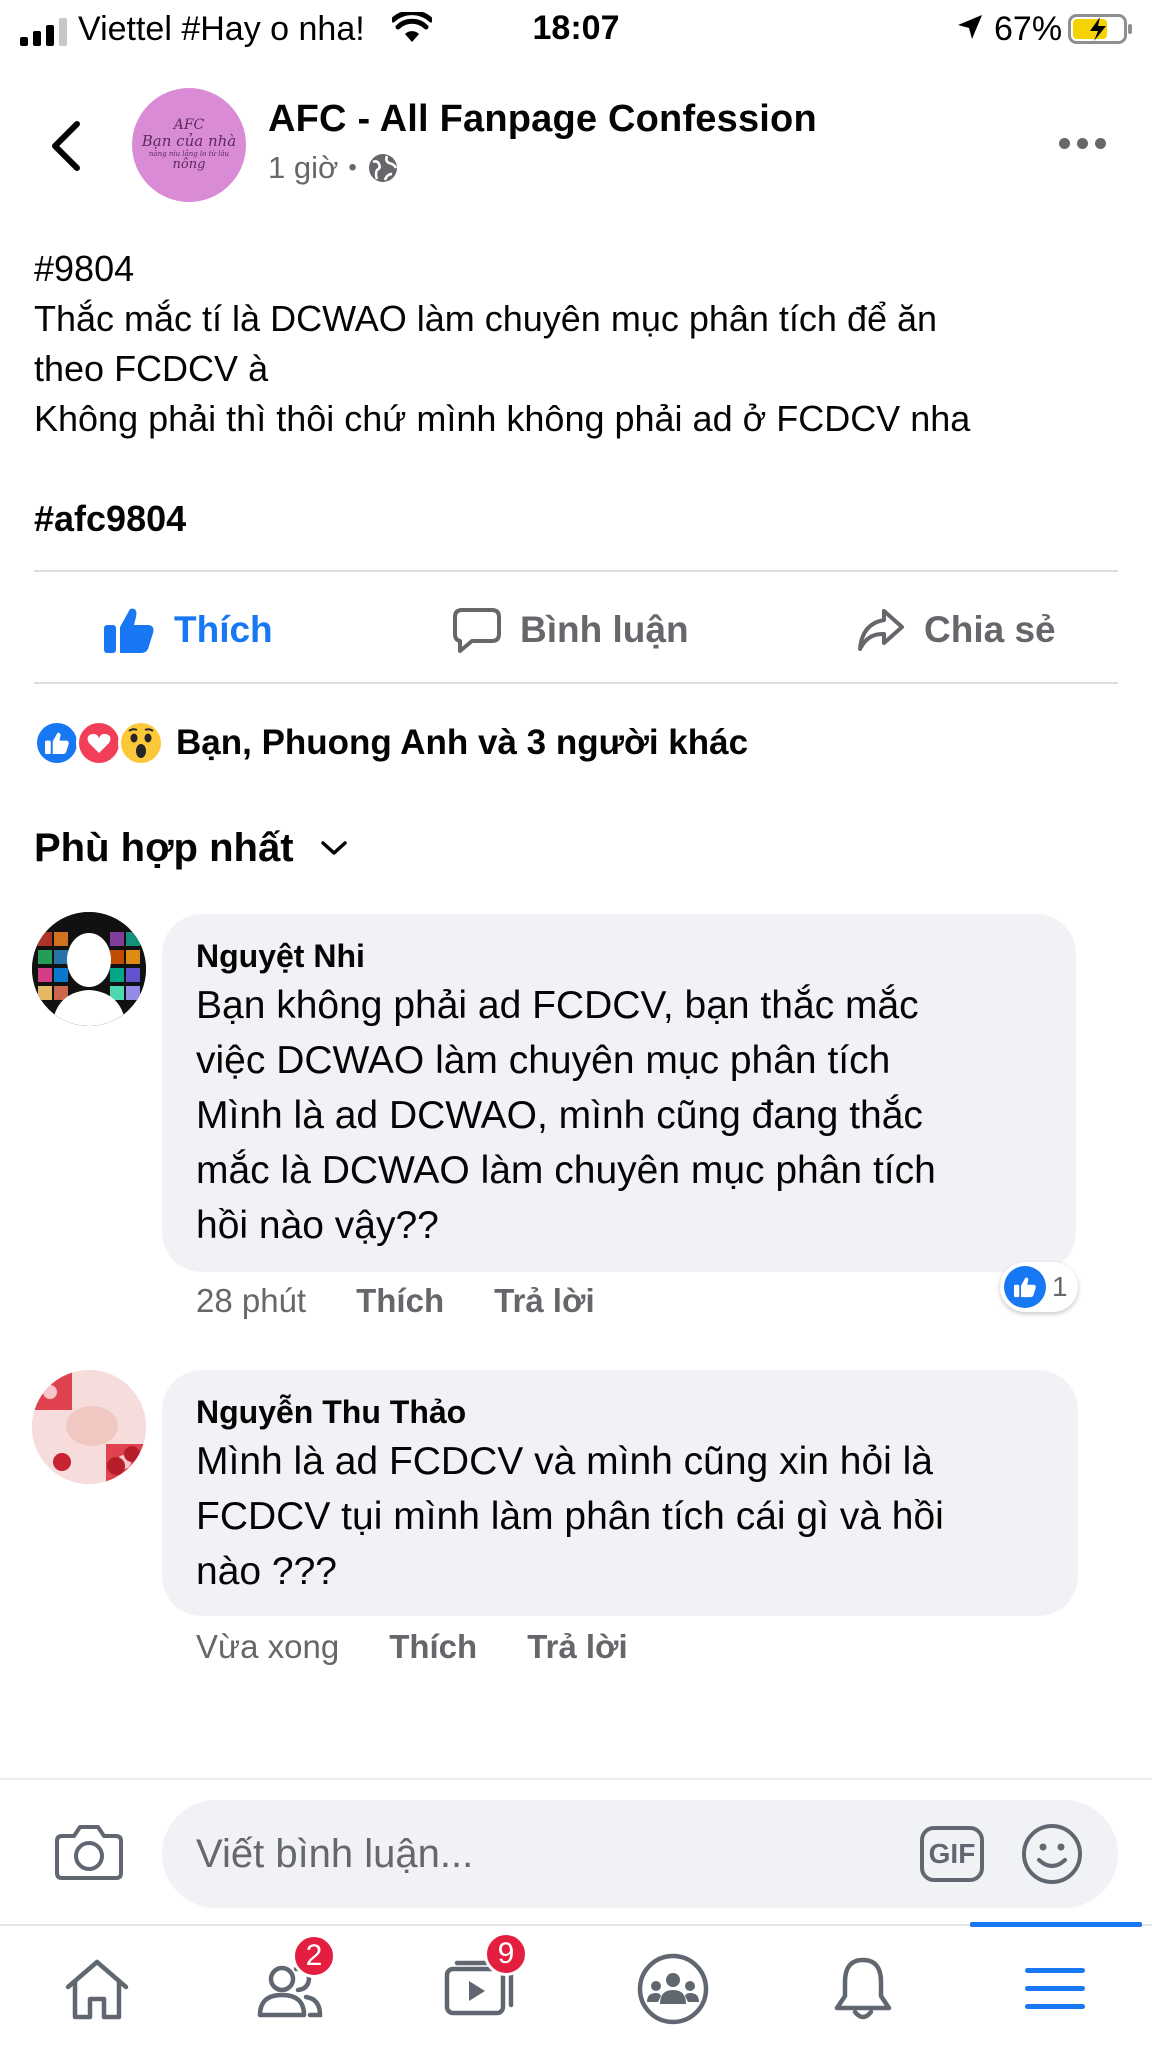 The height and width of the screenshot is (2048, 1152). I want to click on tab-watch: 9, so click(481, 1983).